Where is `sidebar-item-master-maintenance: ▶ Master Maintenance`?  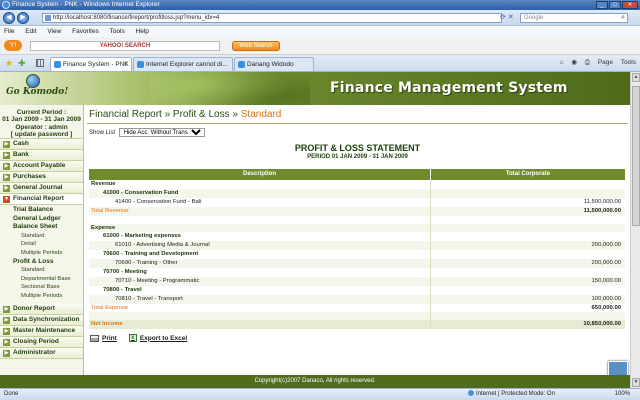
sidebar-item-master-maintenance: ▶ Master Maintenance is located at coordinates (41, 331).